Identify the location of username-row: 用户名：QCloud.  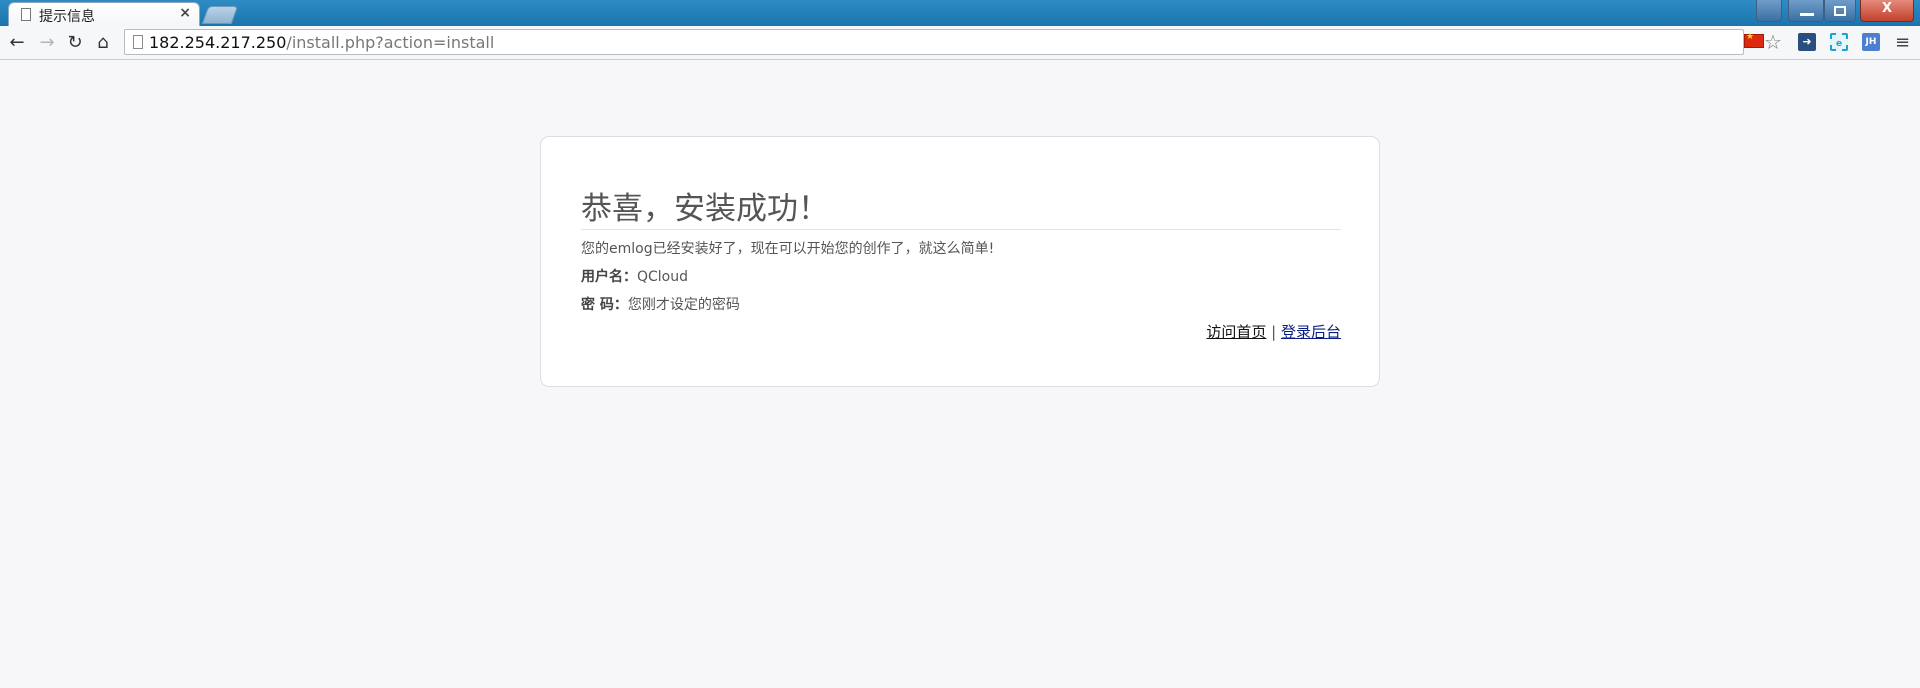
(634, 276).